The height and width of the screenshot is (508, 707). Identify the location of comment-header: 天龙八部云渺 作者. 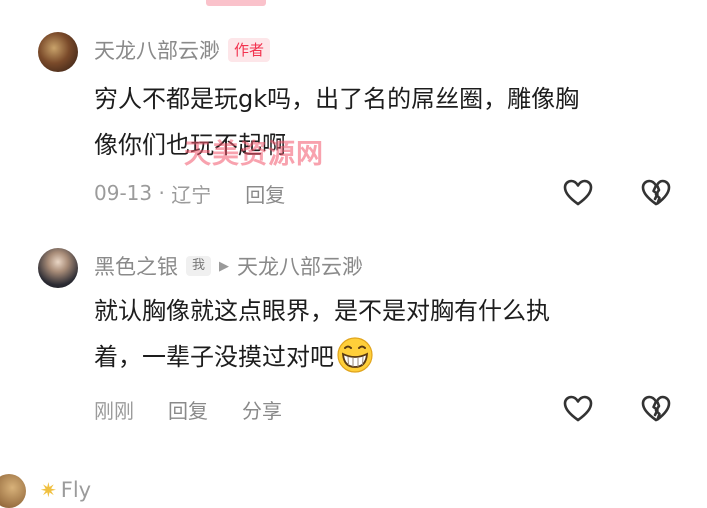
(182, 50).